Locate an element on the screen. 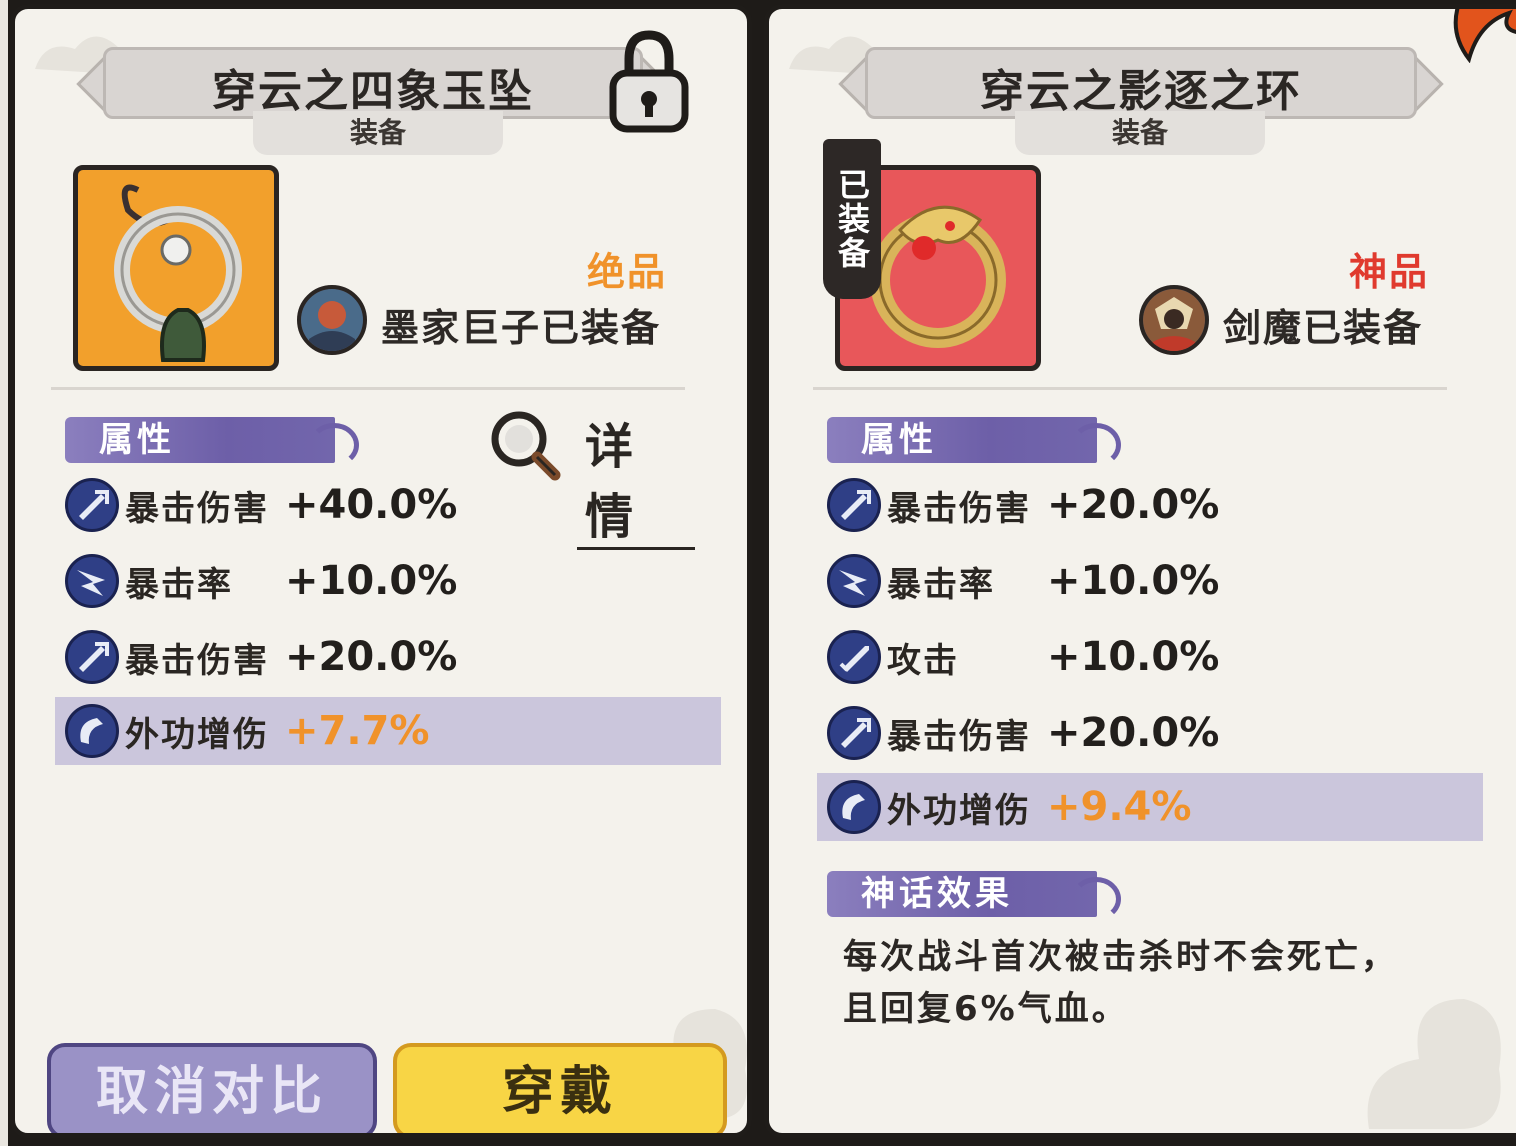 This screenshot has height=1146, width=1516. lock-icon is located at coordinates (649, 84).